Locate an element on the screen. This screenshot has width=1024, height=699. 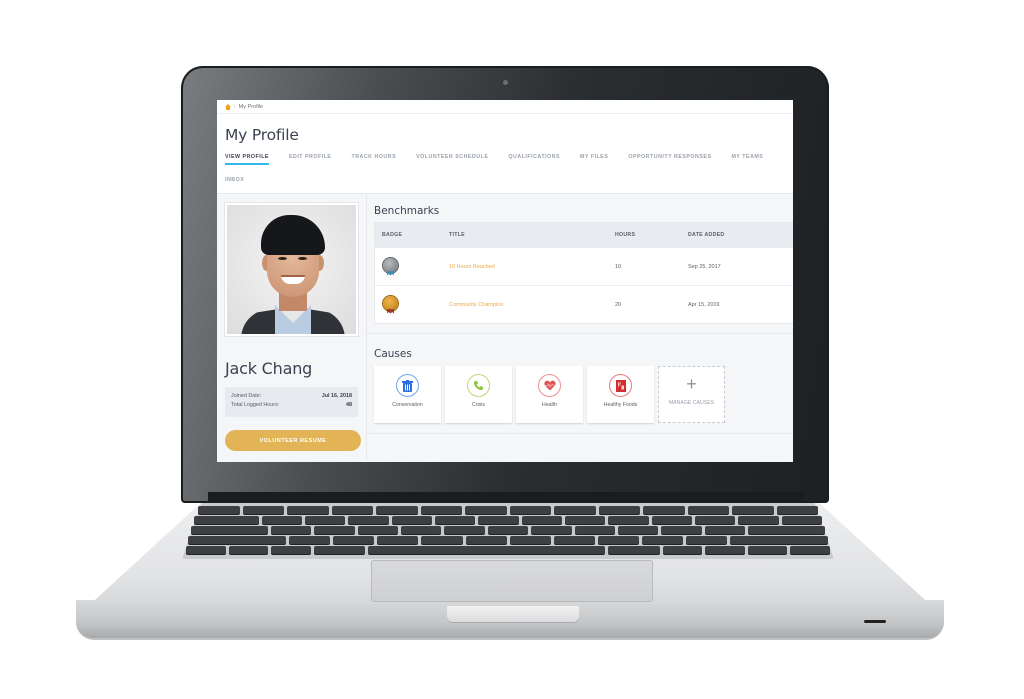
lid-bezel-bottom is located at coordinates (506, 497).